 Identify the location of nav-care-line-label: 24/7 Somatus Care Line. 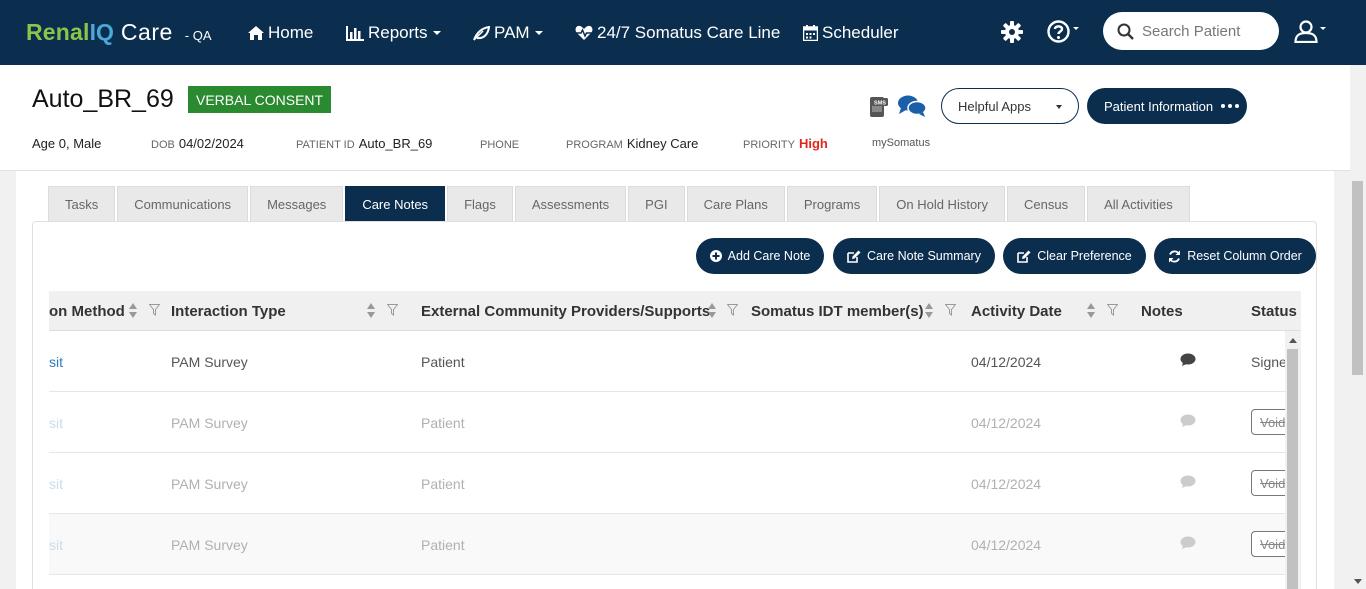
(689, 32).